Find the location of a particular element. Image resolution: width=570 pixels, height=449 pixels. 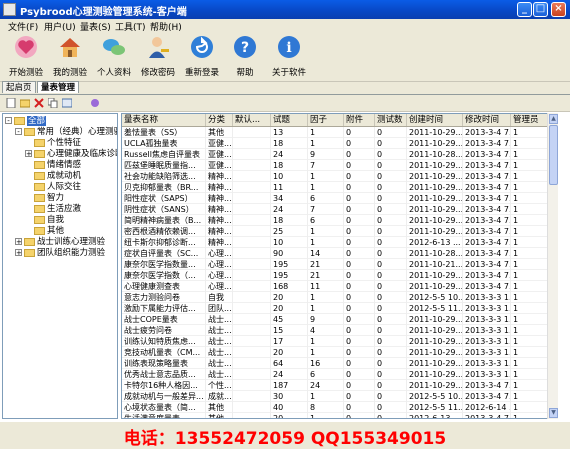

tree-node-soldier: + 战士训练心理测验 is located at coordinates (60, 242).